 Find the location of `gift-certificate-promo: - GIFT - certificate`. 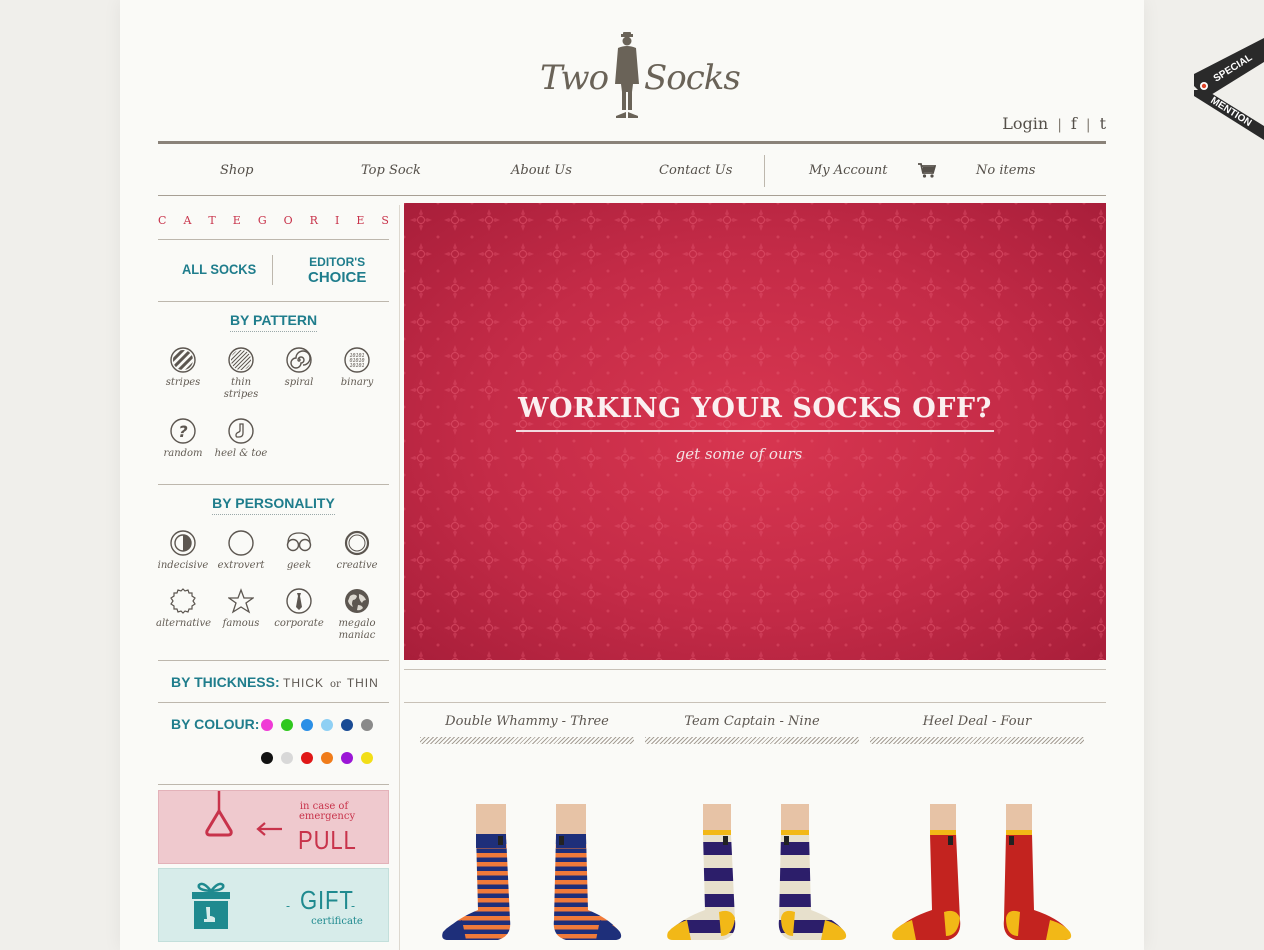

gift-certificate-promo: - GIFT - certificate is located at coordinates (273, 905).